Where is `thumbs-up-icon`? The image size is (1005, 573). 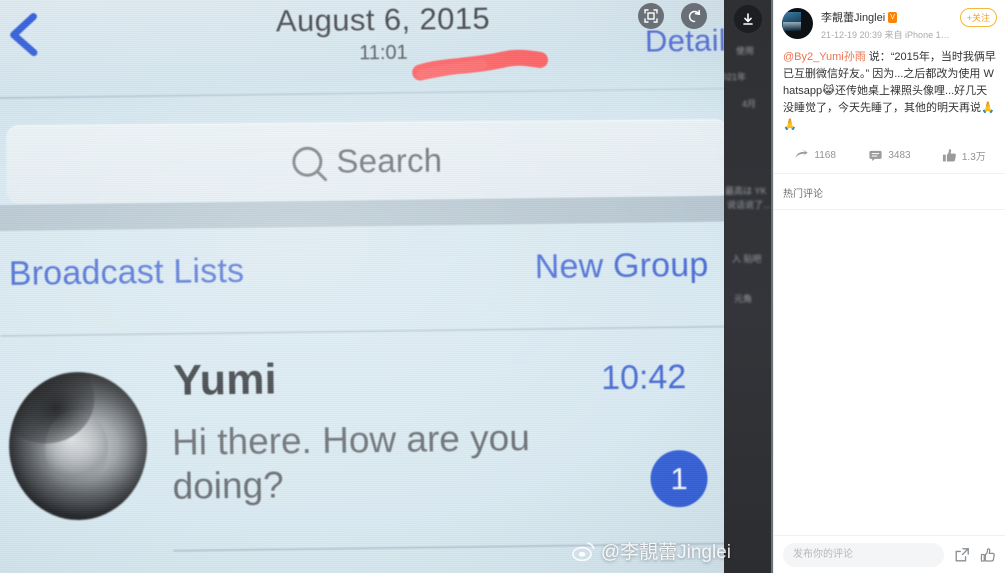
thumbs-up-icon is located at coordinates (949, 155).